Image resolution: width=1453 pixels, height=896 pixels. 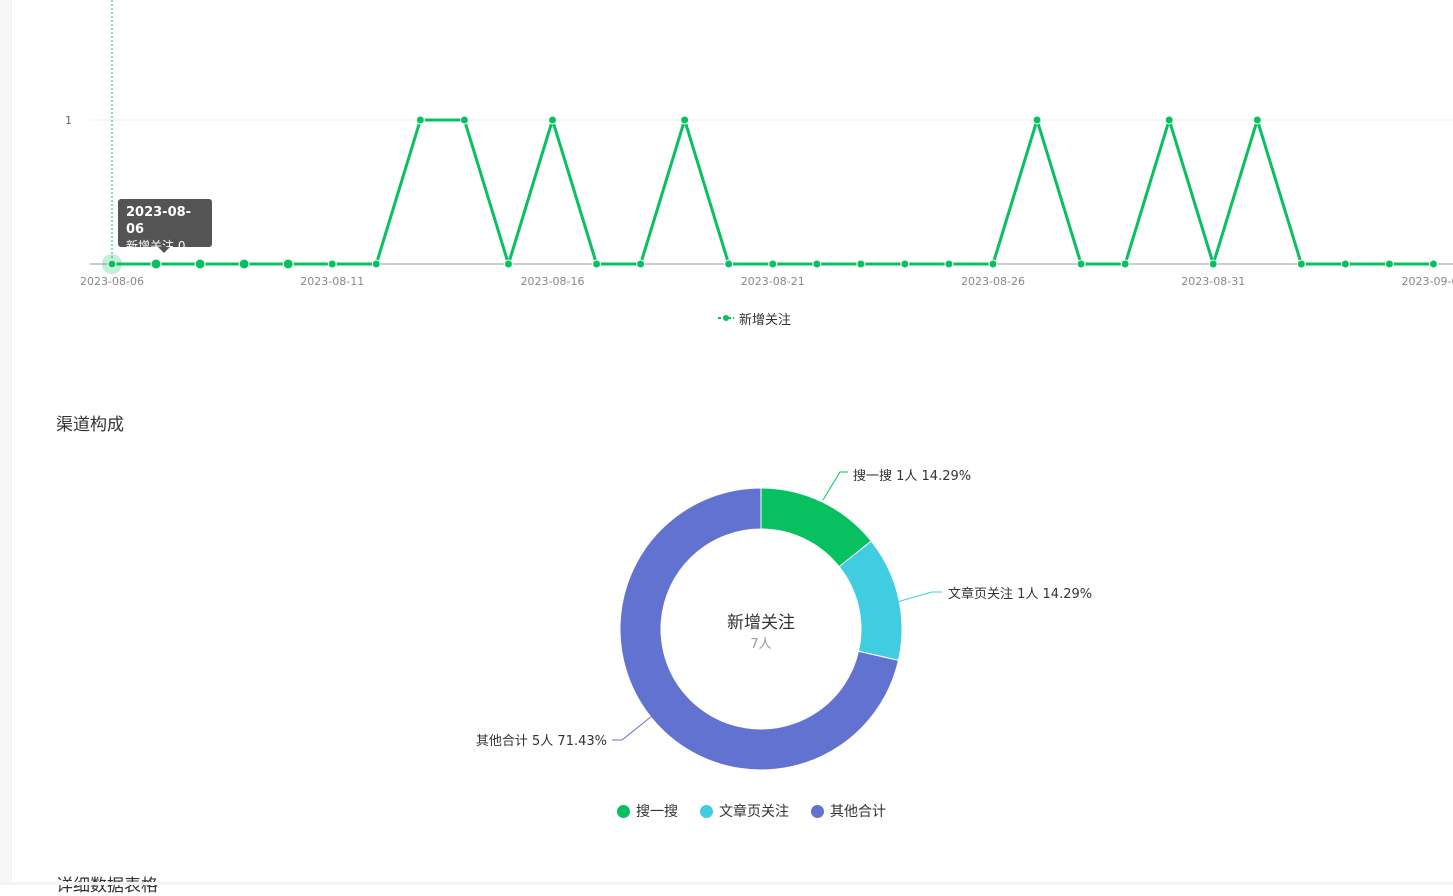 What do you see at coordinates (773, 281) in the screenshot?
I see `x-tick-label: 2023-08-21` at bounding box center [773, 281].